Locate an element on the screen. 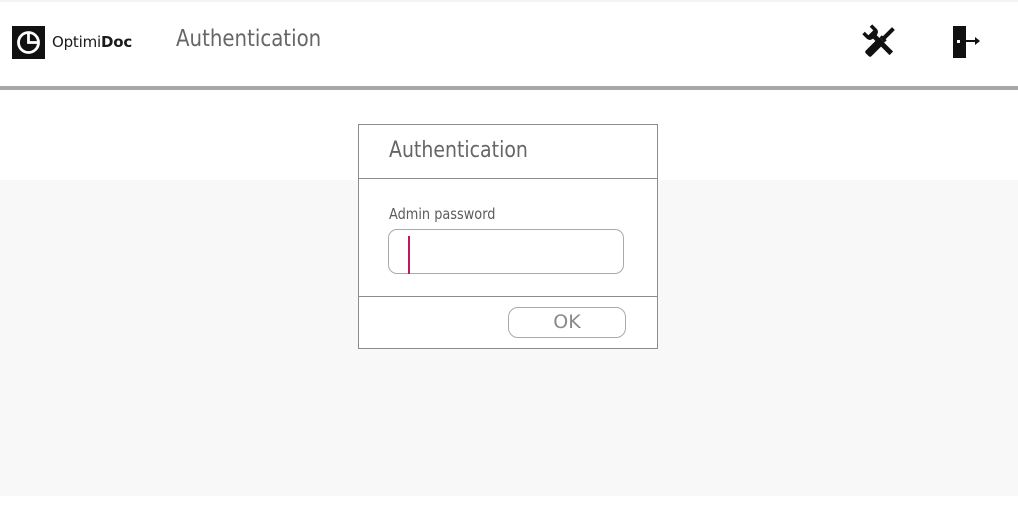 This screenshot has width=1018, height=514. admin-password-input is located at coordinates (506, 251).